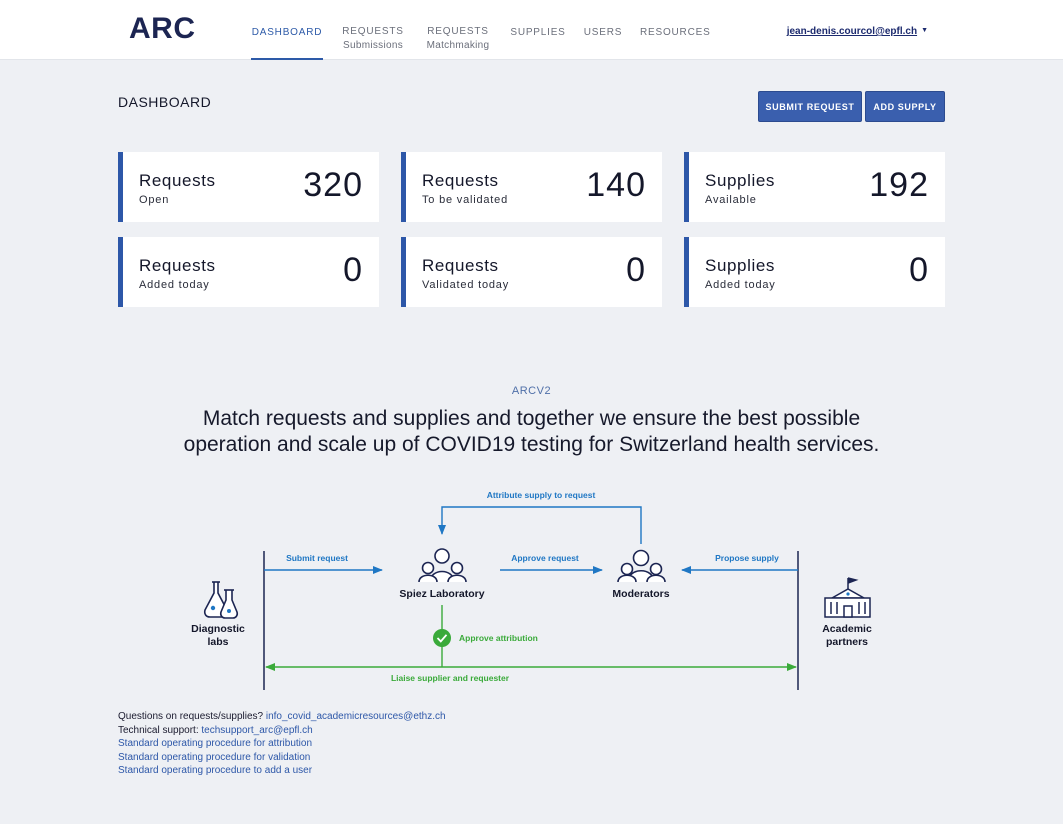 This screenshot has height=824, width=1063. I want to click on card-value: 140, so click(616, 185).